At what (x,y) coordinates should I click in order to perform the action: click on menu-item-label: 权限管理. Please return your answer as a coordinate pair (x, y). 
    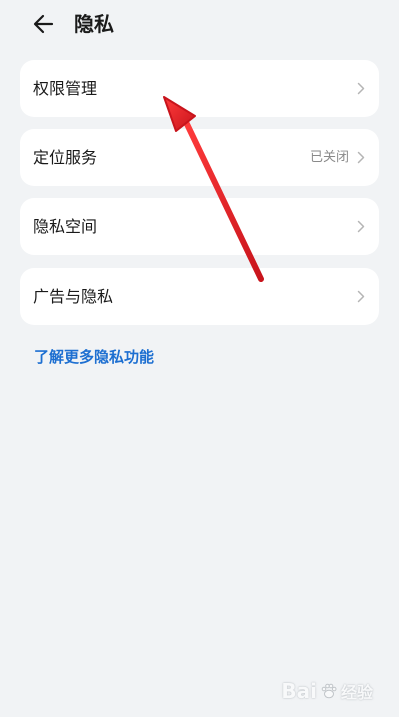
    Looking at the image, I should click on (65, 88).